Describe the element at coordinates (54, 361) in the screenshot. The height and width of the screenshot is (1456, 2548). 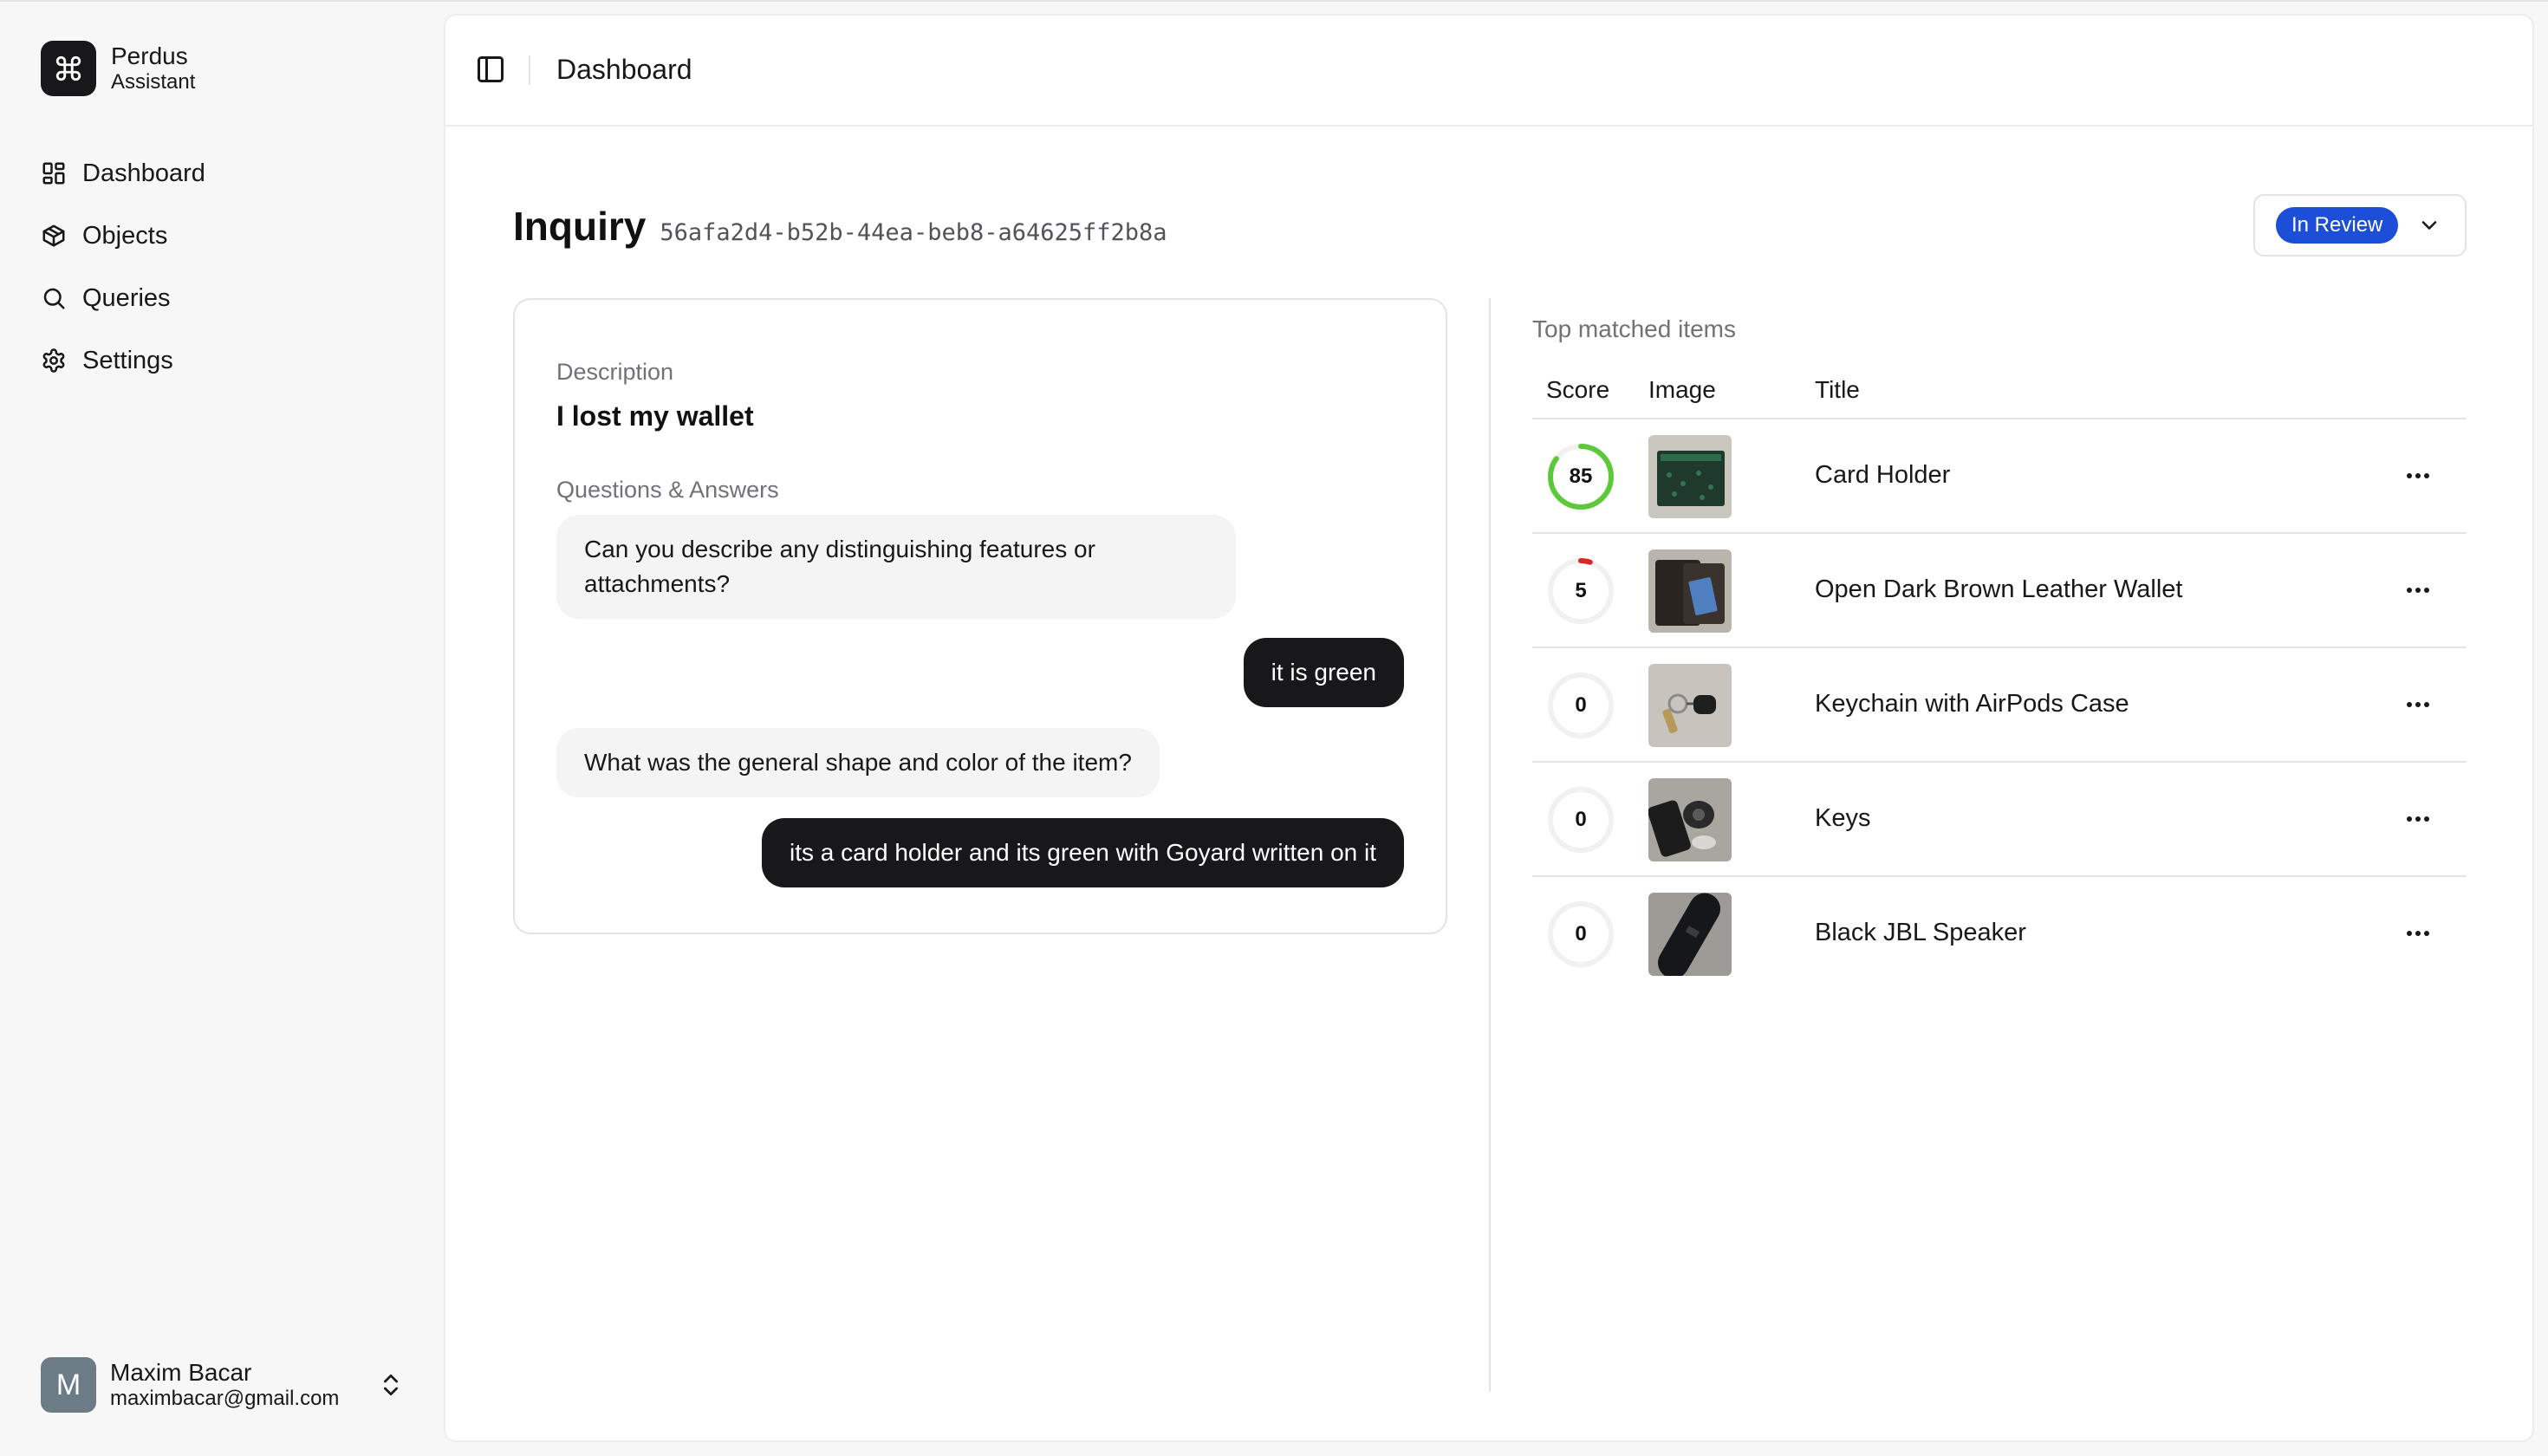
I see `gear-icon` at that location.